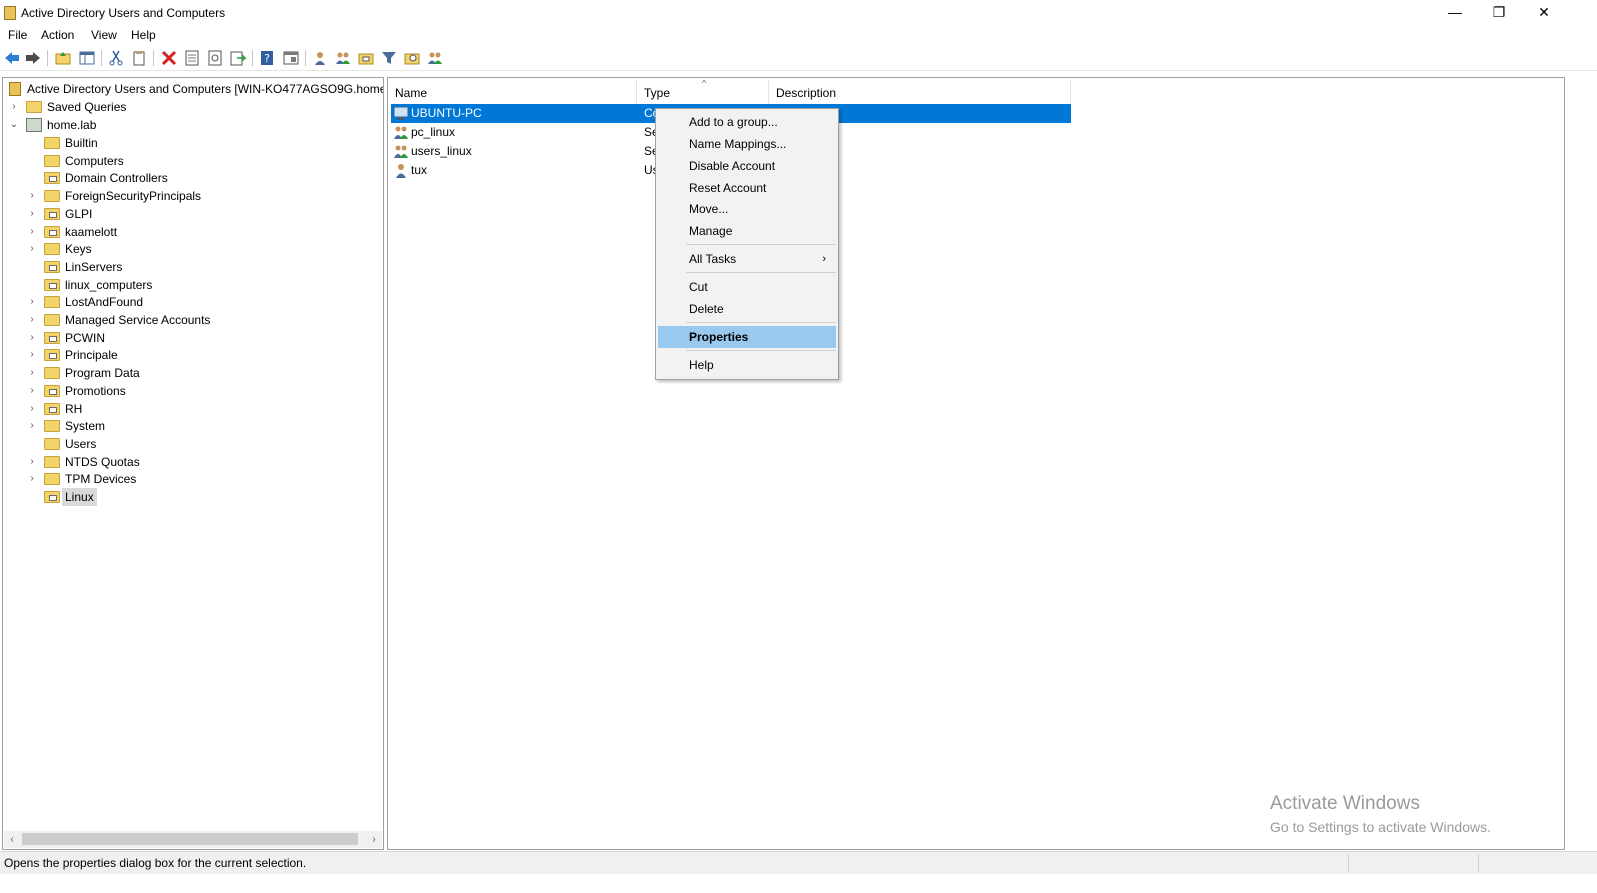 This screenshot has width=1597, height=893. I want to click on forward-arrow-icon, so click(33, 58).